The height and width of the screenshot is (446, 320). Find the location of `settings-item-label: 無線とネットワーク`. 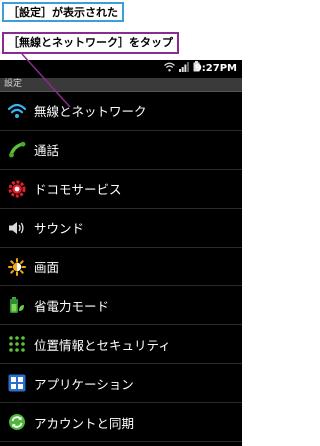

settings-item-label: 無線とネットワーク is located at coordinates (90, 112).